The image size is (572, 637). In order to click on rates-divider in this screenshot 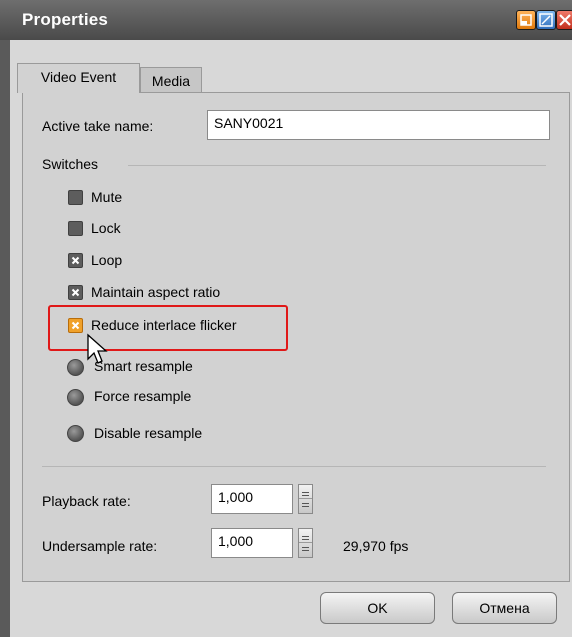, I will do `click(294, 466)`.